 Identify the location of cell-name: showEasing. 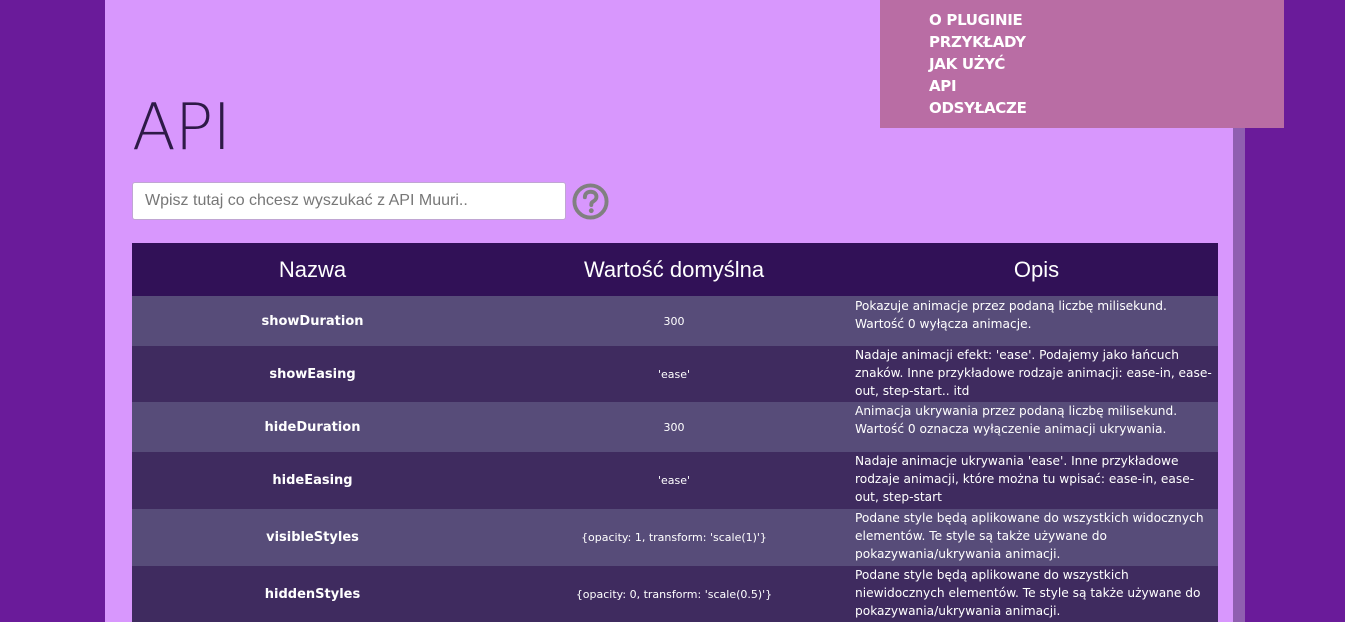
(312, 374).